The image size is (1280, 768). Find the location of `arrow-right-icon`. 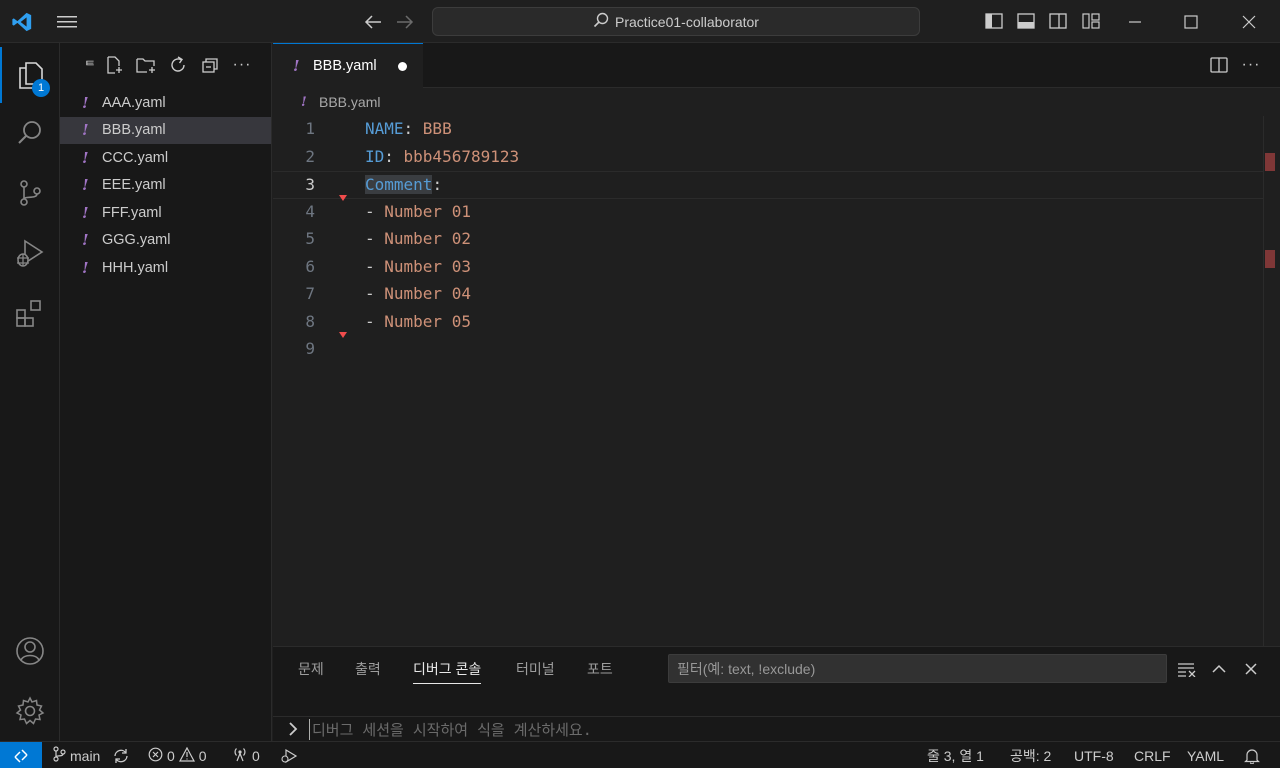

arrow-right-icon is located at coordinates (405, 22).